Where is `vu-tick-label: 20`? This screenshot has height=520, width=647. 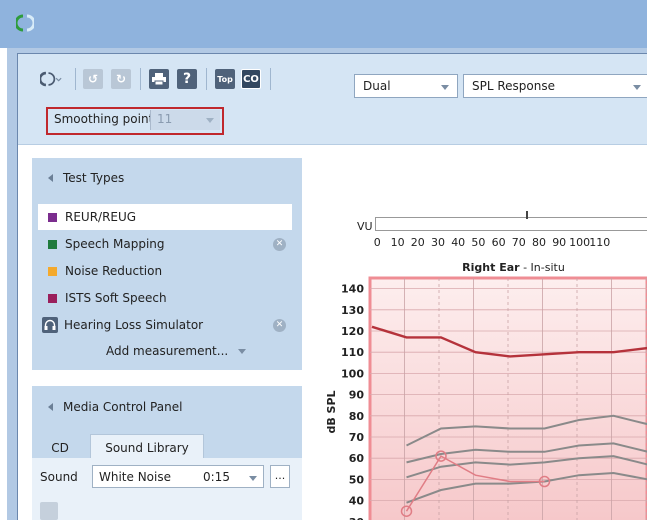
vu-tick-label: 20 is located at coordinates (417, 242).